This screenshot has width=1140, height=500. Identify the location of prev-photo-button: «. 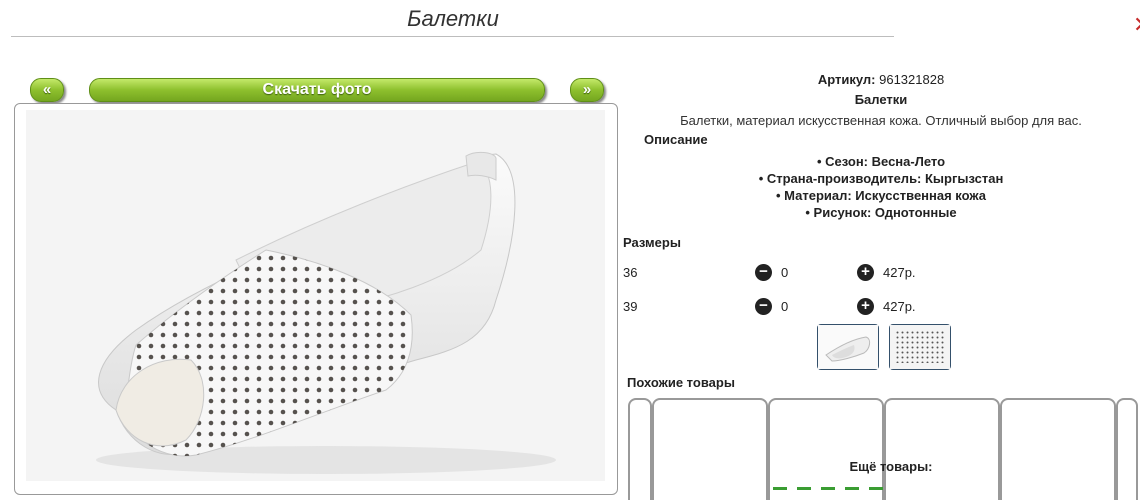
(47, 90).